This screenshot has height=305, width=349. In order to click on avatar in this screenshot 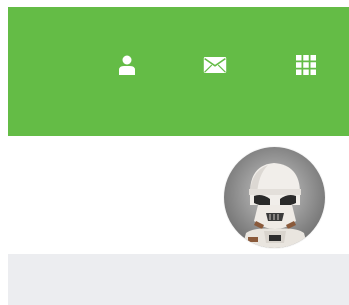, I will do `click(274, 197)`.